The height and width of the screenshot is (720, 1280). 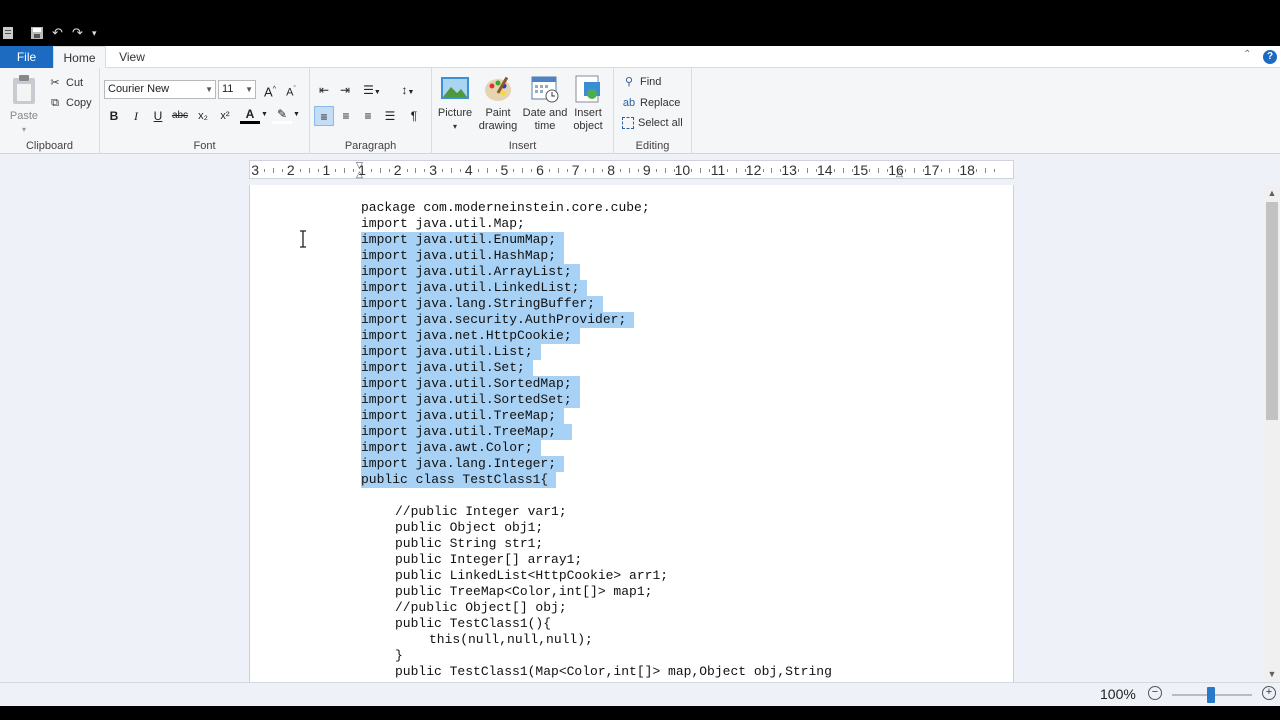 What do you see at coordinates (8, 33) in the screenshot?
I see `app-menu-icon` at bounding box center [8, 33].